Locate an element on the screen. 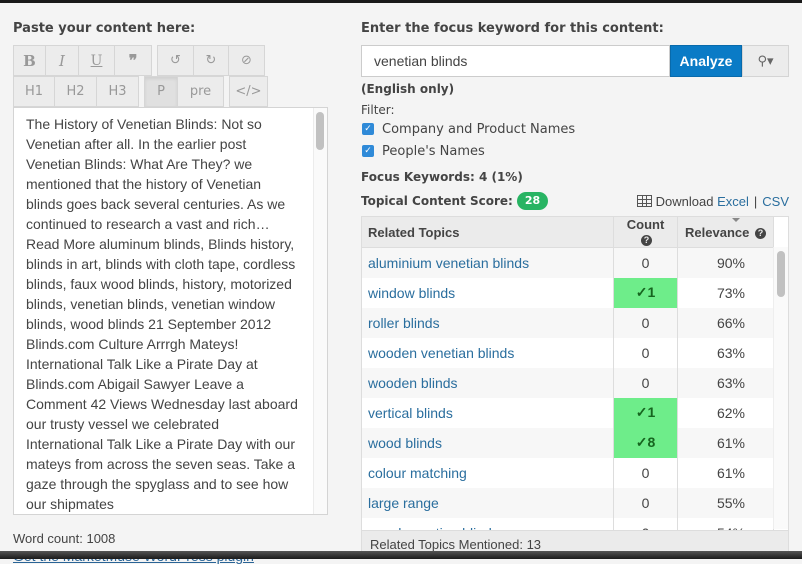 This screenshot has height=564, width=802. table-scrollbar-thumb is located at coordinates (781, 274).